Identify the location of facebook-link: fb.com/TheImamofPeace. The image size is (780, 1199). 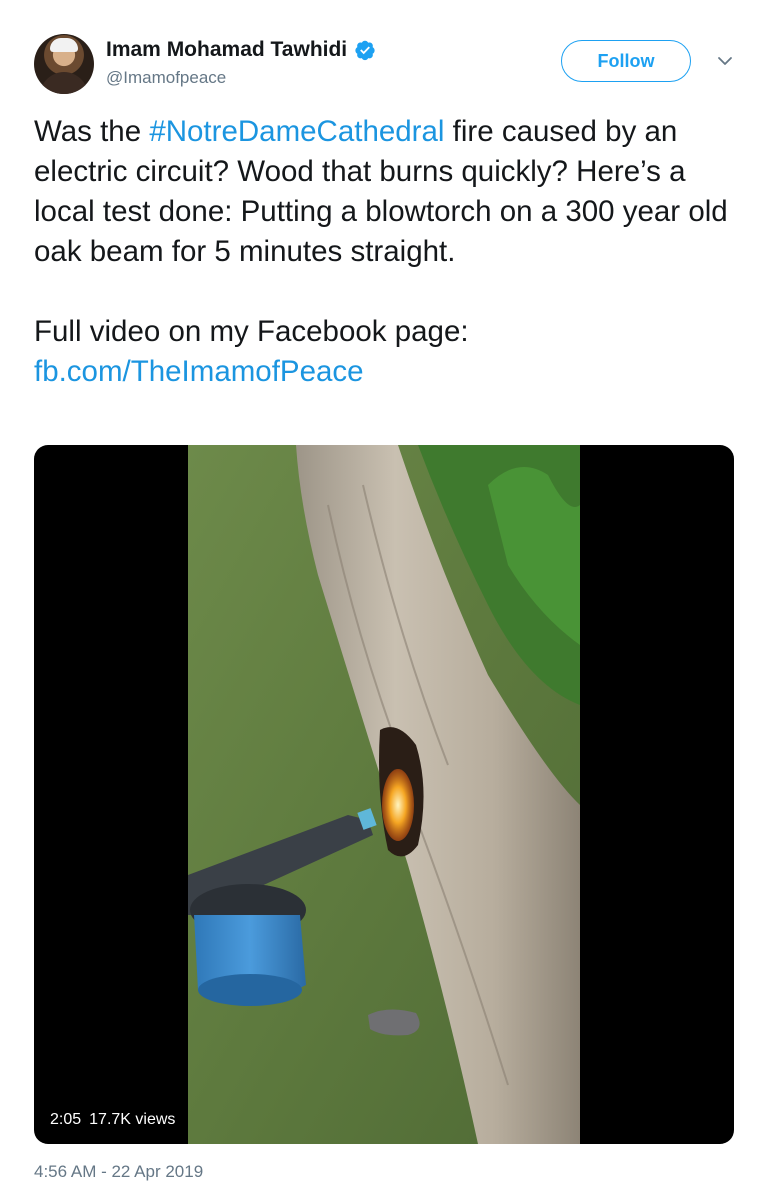
(199, 371).